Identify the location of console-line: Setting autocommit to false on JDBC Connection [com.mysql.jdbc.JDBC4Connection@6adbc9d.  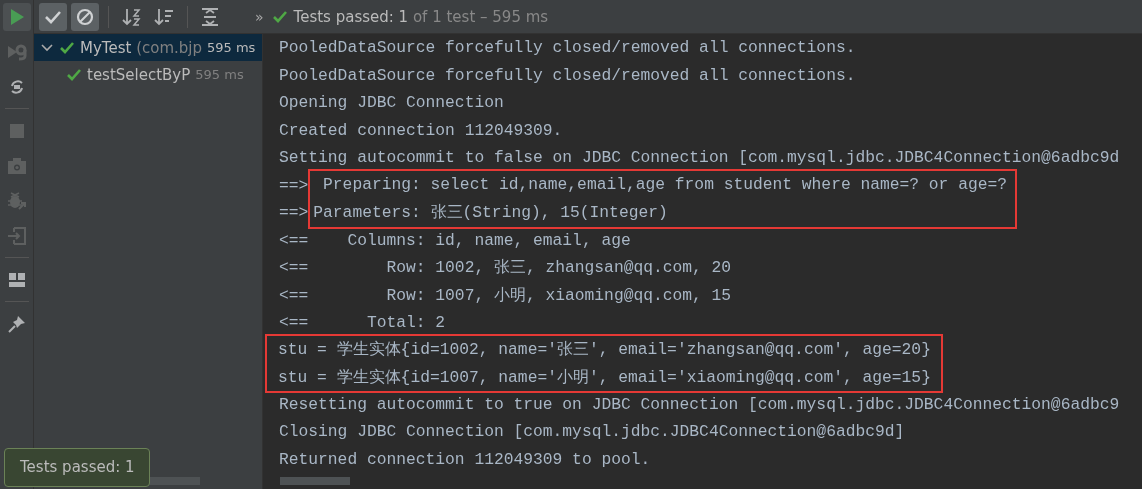
(700, 158).